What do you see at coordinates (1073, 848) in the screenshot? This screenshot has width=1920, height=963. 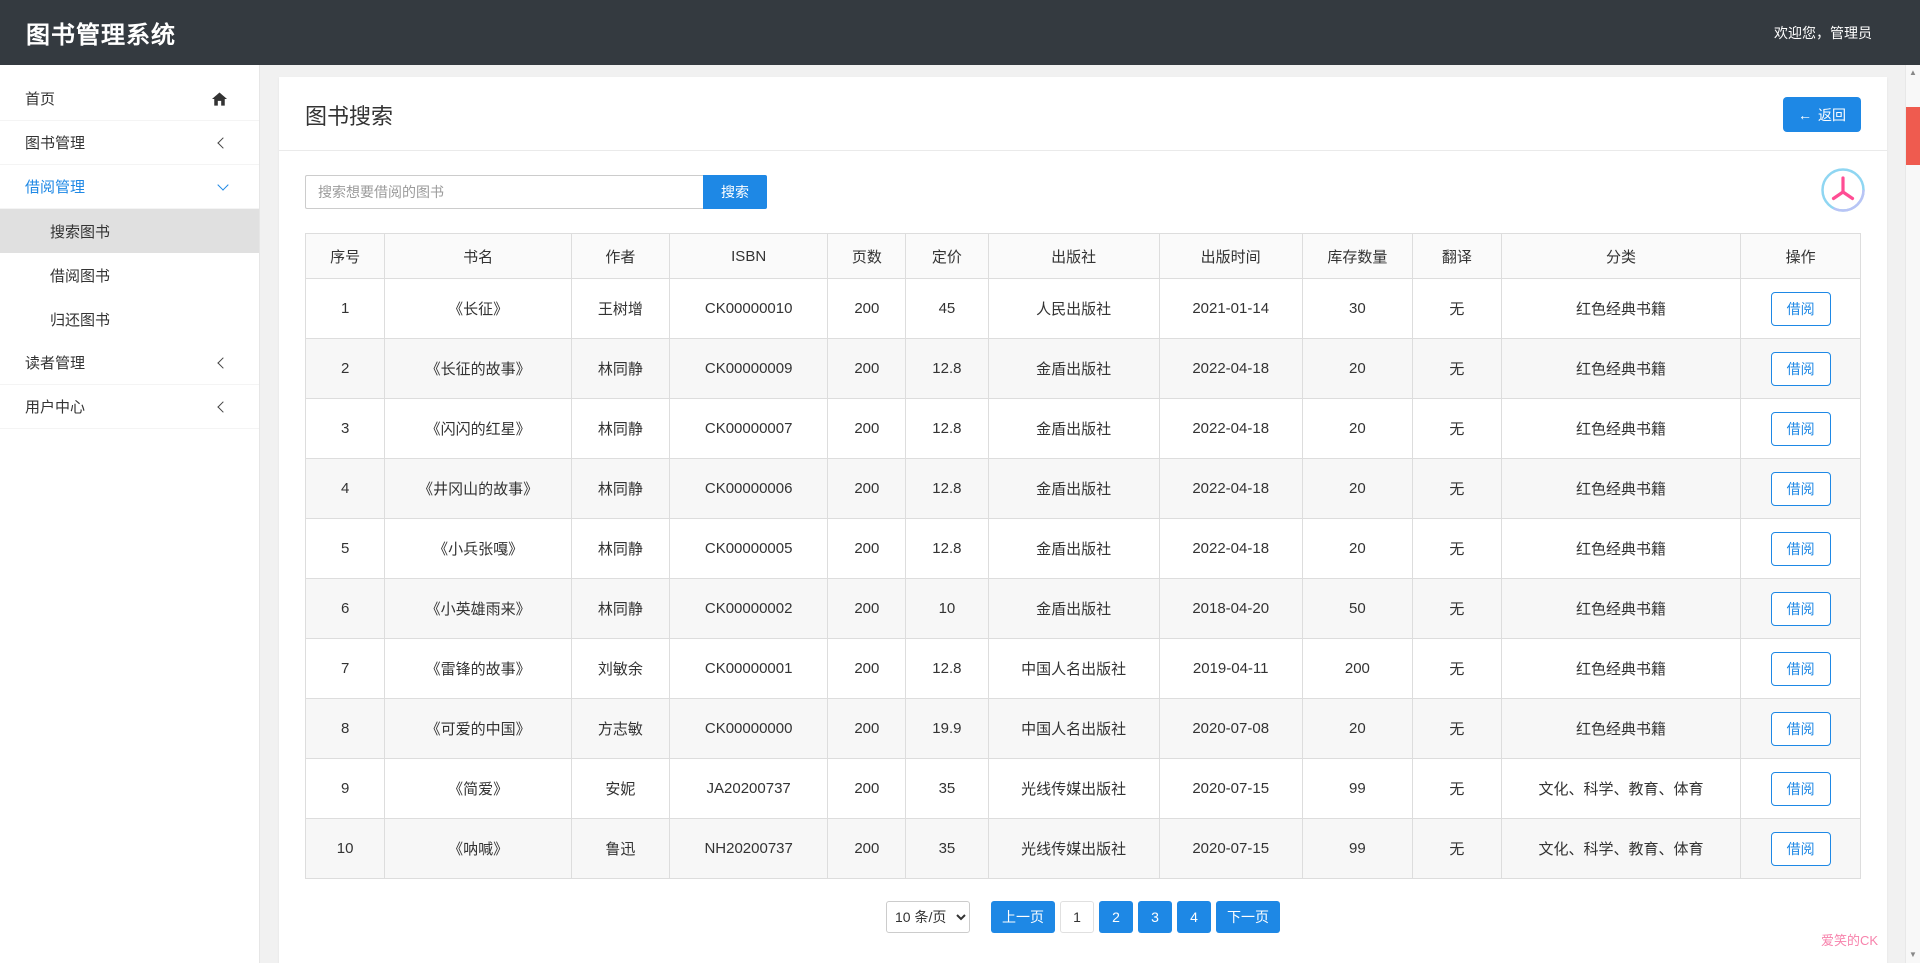 I see `table-cell: 光线传媒出版社` at bounding box center [1073, 848].